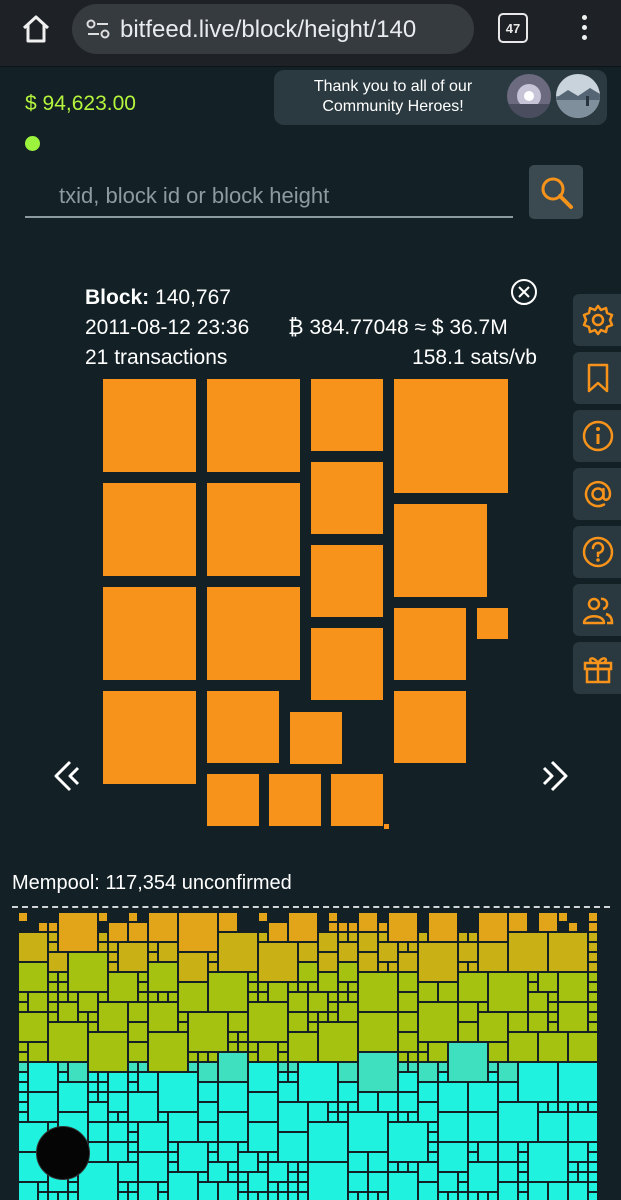 This screenshot has height=1200, width=621. Describe the element at coordinates (269, 197) in the screenshot. I see `search-input` at that location.